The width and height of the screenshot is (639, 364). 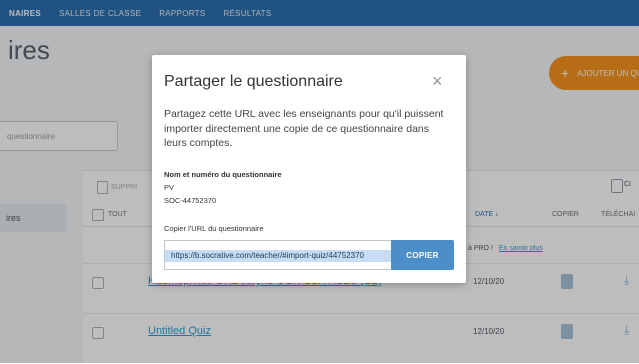 What do you see at coordinates (223, 174) in the screenshot?
I see `quiz-name-label: Nom et numéro du questionnaire` at bounding box center [223, 174].